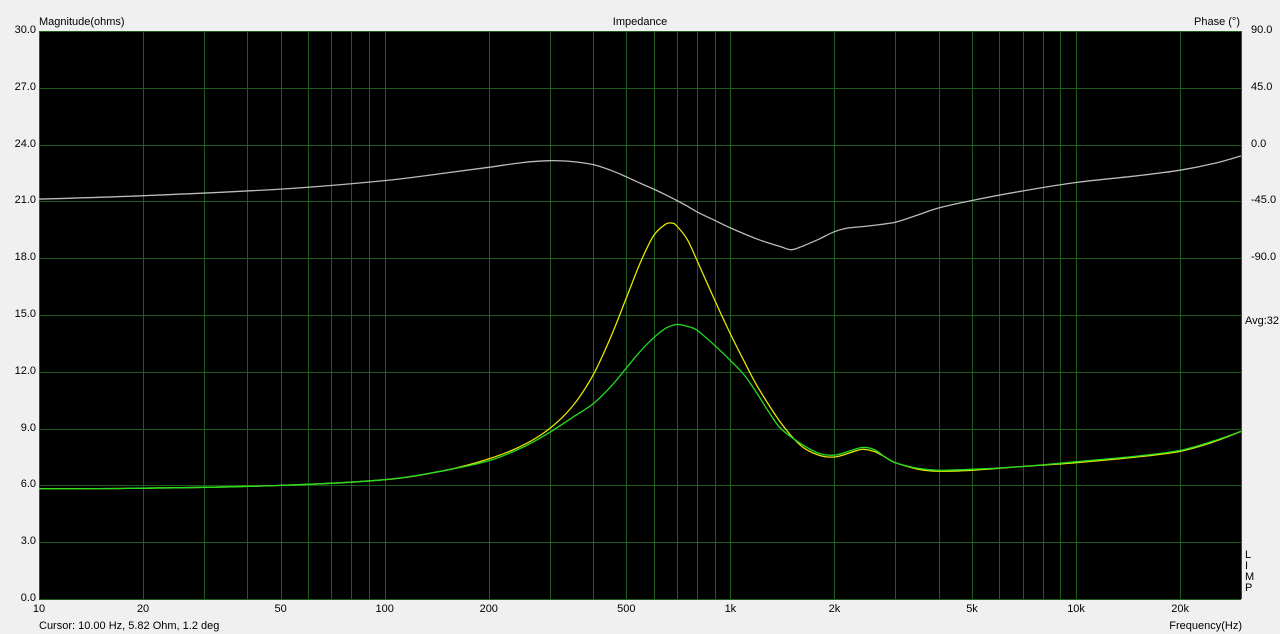  Describe the element at coordinates (384, 609) in the screenshot. I see `x-tick-label: 100` at that location.